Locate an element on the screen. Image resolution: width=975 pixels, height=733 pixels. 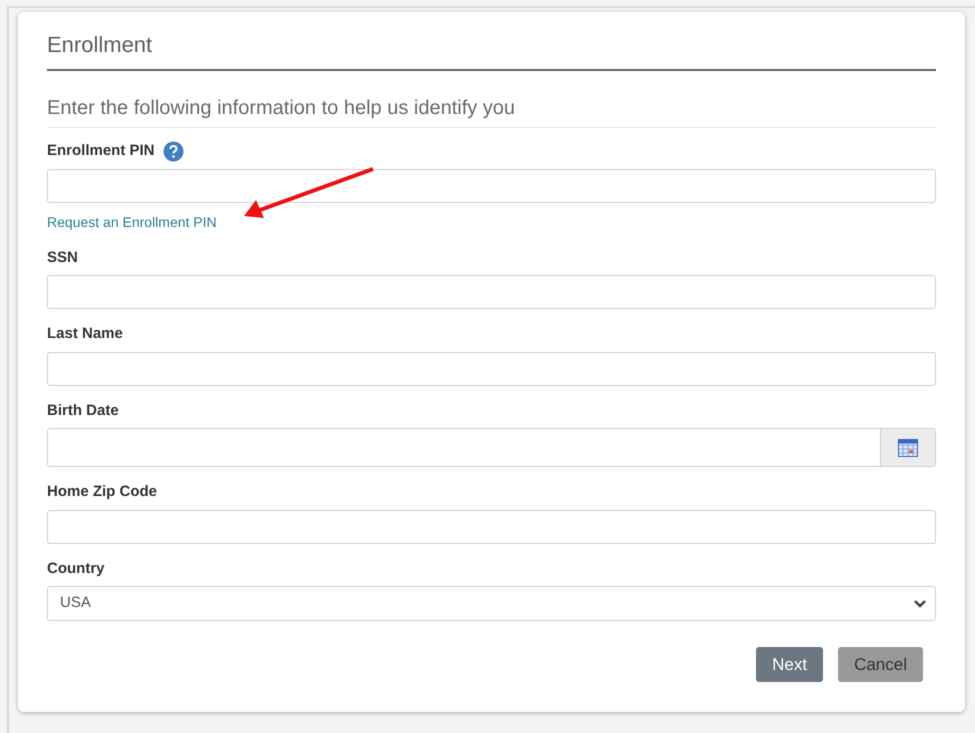
section-heading: Enter the following information to help us identify you is located at coordinates (491, 110).